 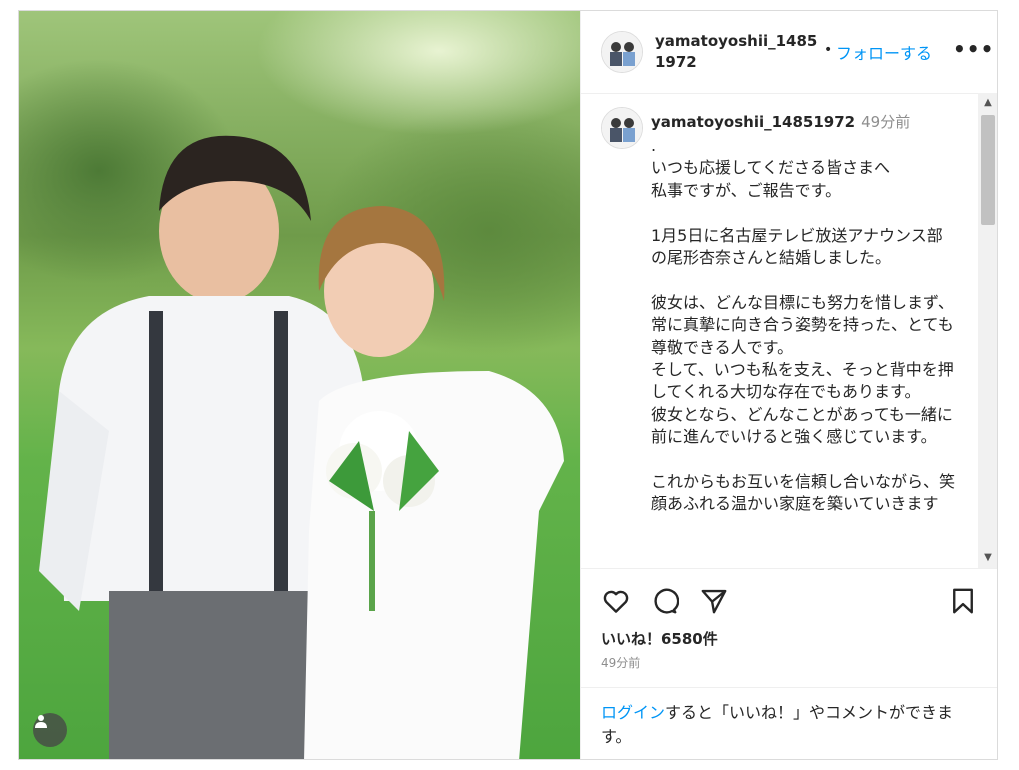 I want to click on comment-username: yamatoyoshii_14851972, so click(x=753, y=122).